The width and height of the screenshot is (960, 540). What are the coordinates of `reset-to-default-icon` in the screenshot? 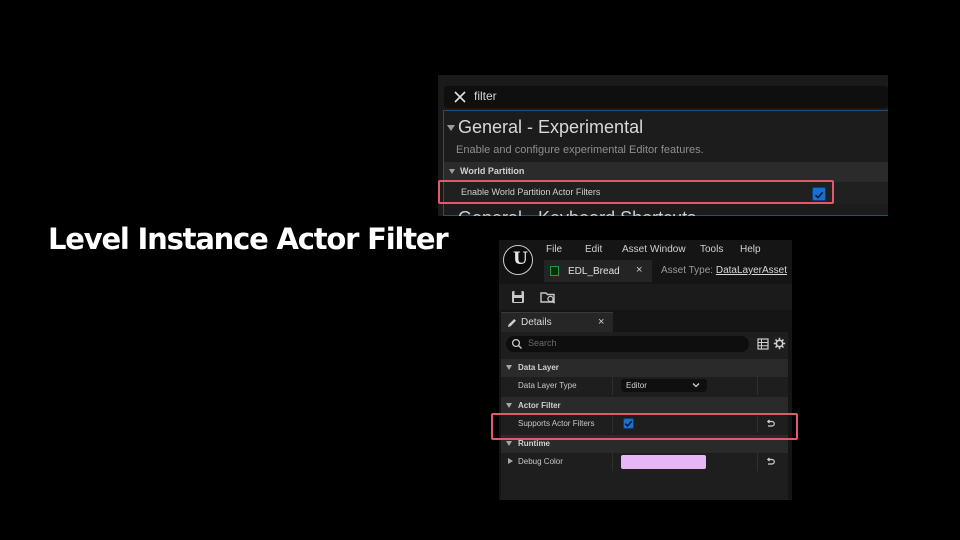 It's located at (770, 462).